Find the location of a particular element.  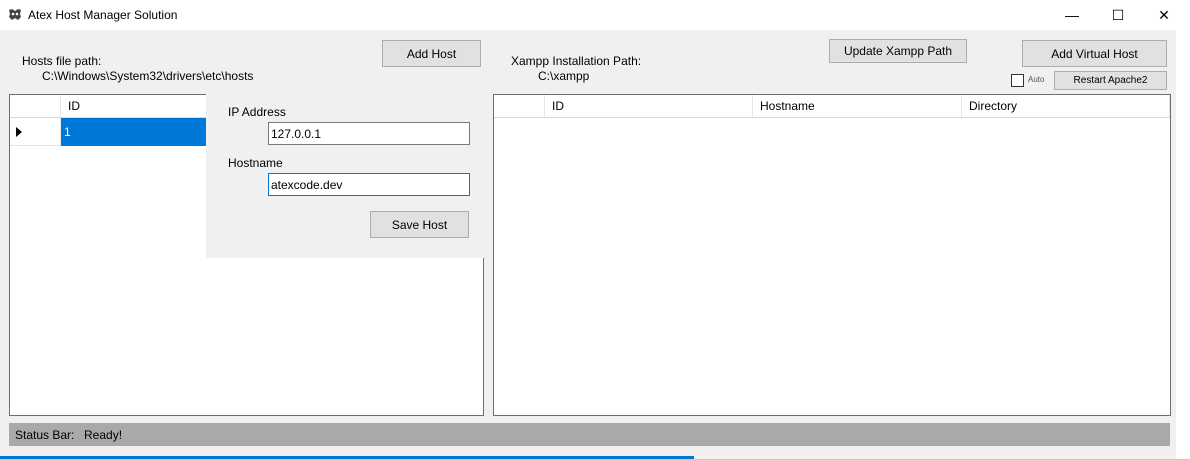

current-row-arrow-icon is located at coordinates (19, 132).